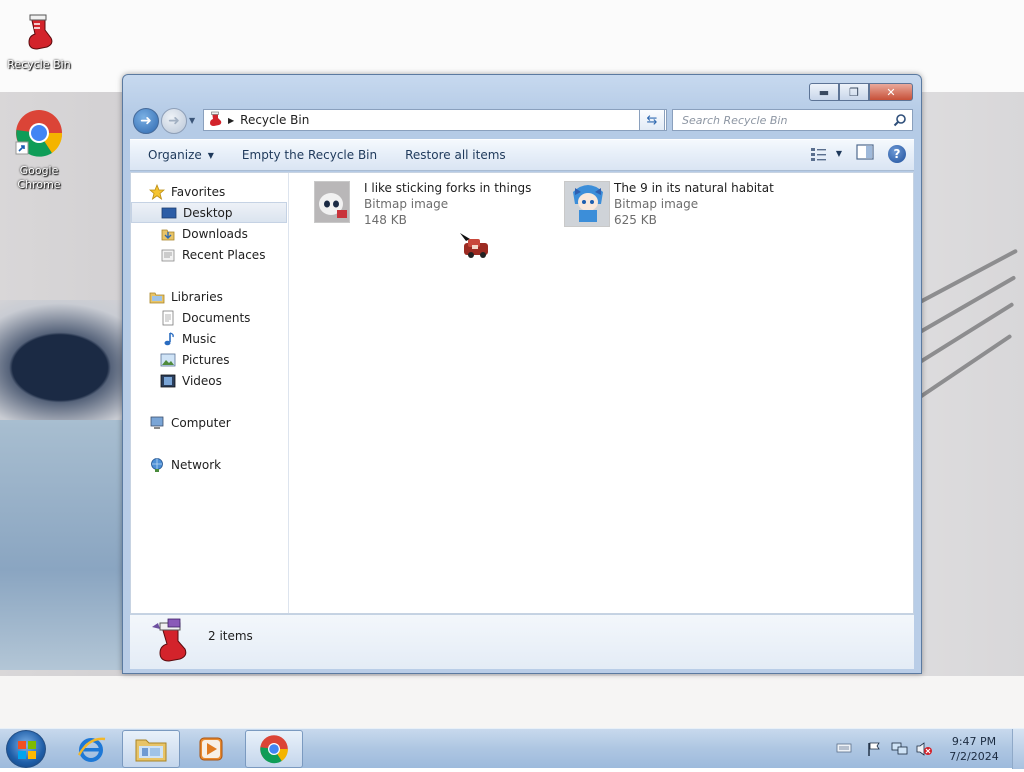  What do you see at coordinates (199, 338) in the screenshot?
I see `nav-item-label: Music` at bounding box center [199, 338].